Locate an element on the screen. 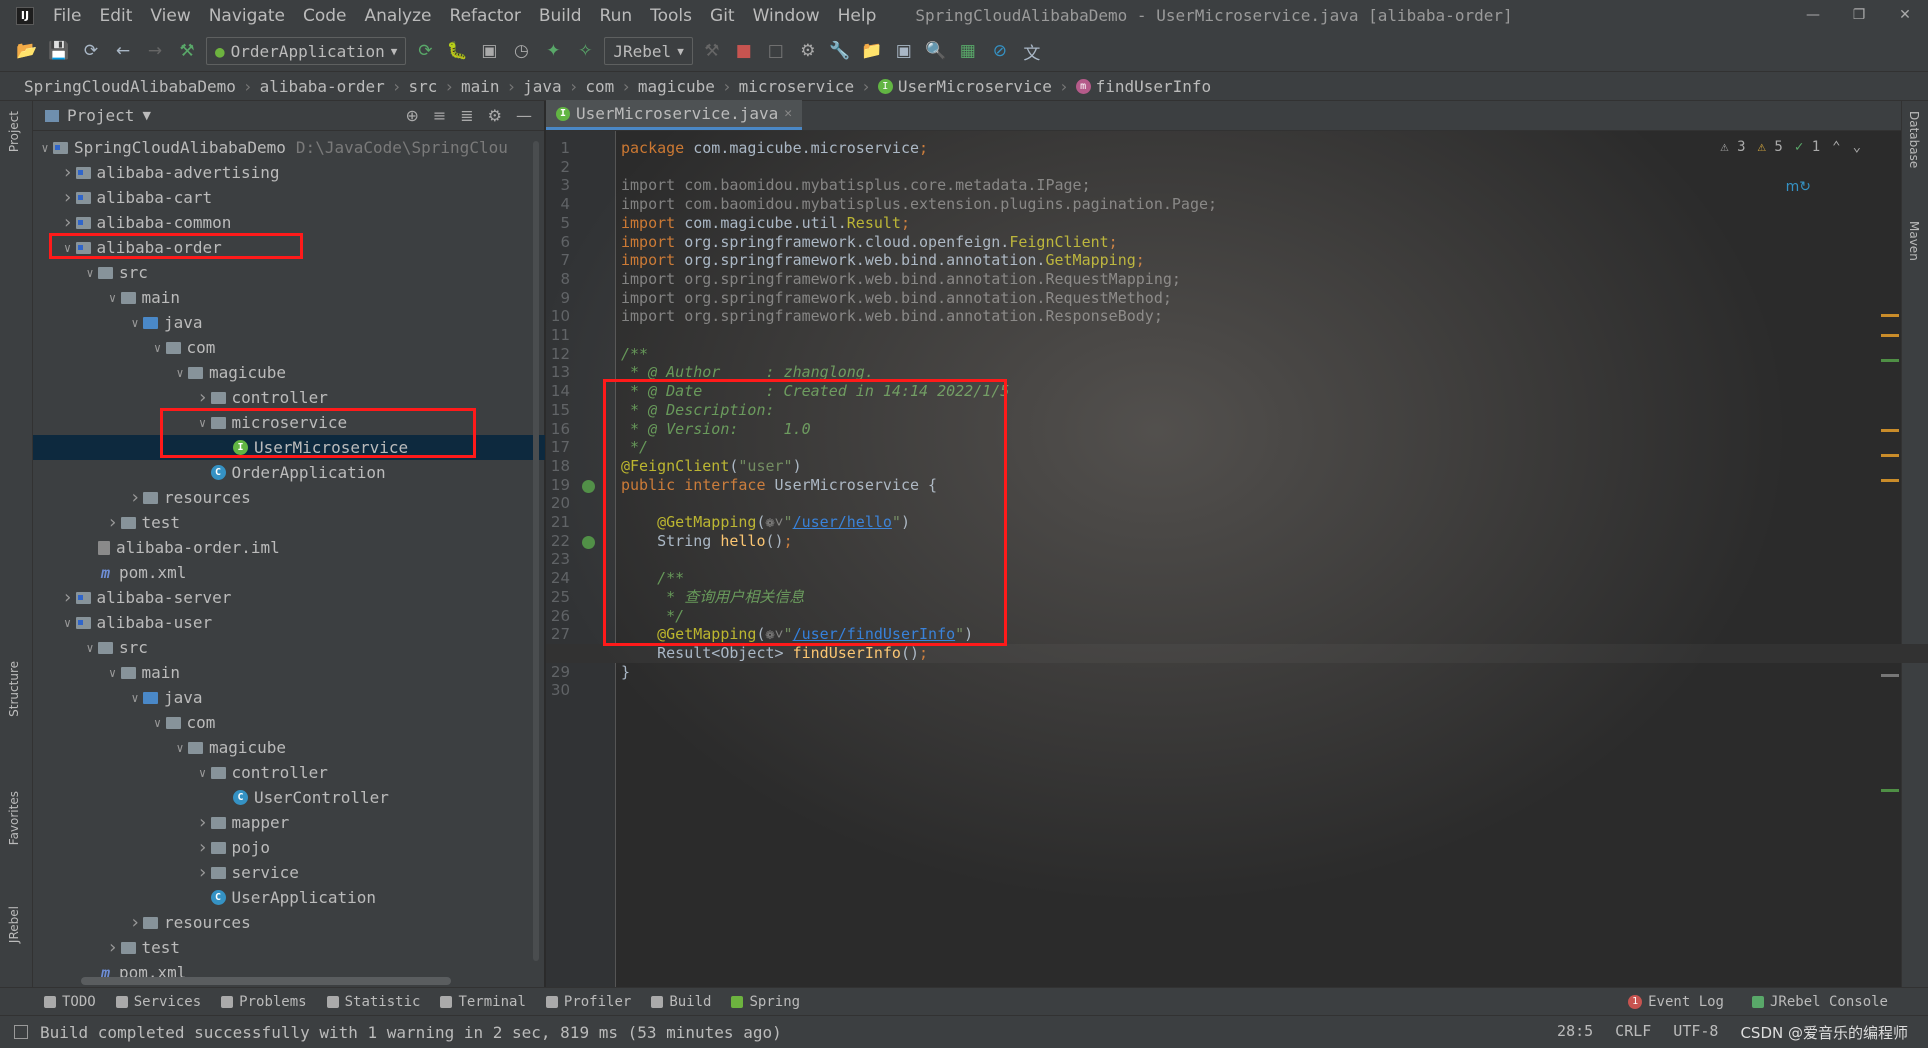  menu-window: Window is located at coordinates (786, 16).